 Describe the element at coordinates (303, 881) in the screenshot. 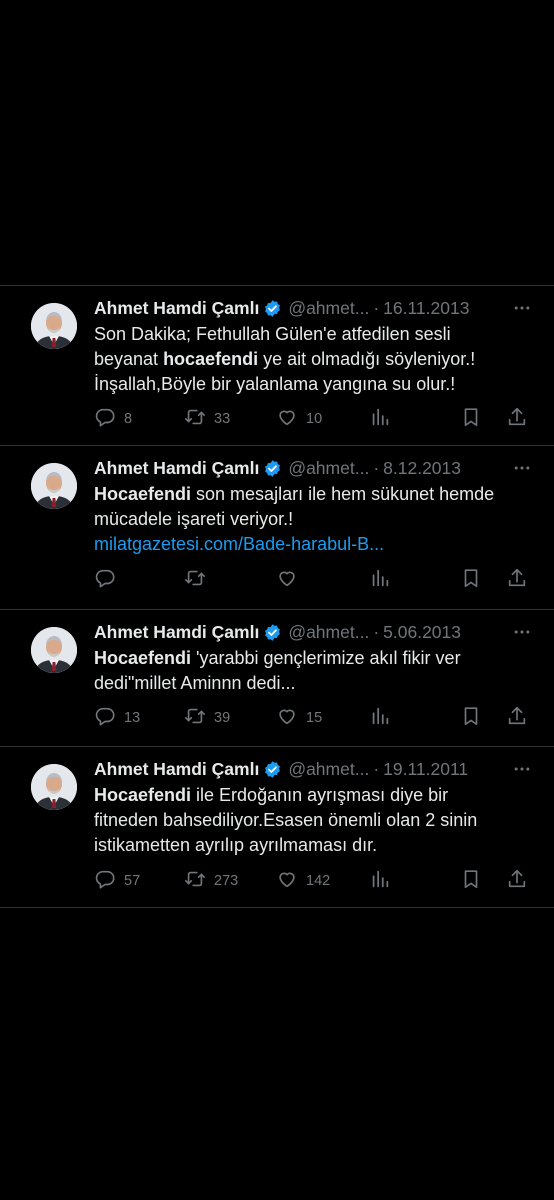

I see `like-button: 142` at that location.